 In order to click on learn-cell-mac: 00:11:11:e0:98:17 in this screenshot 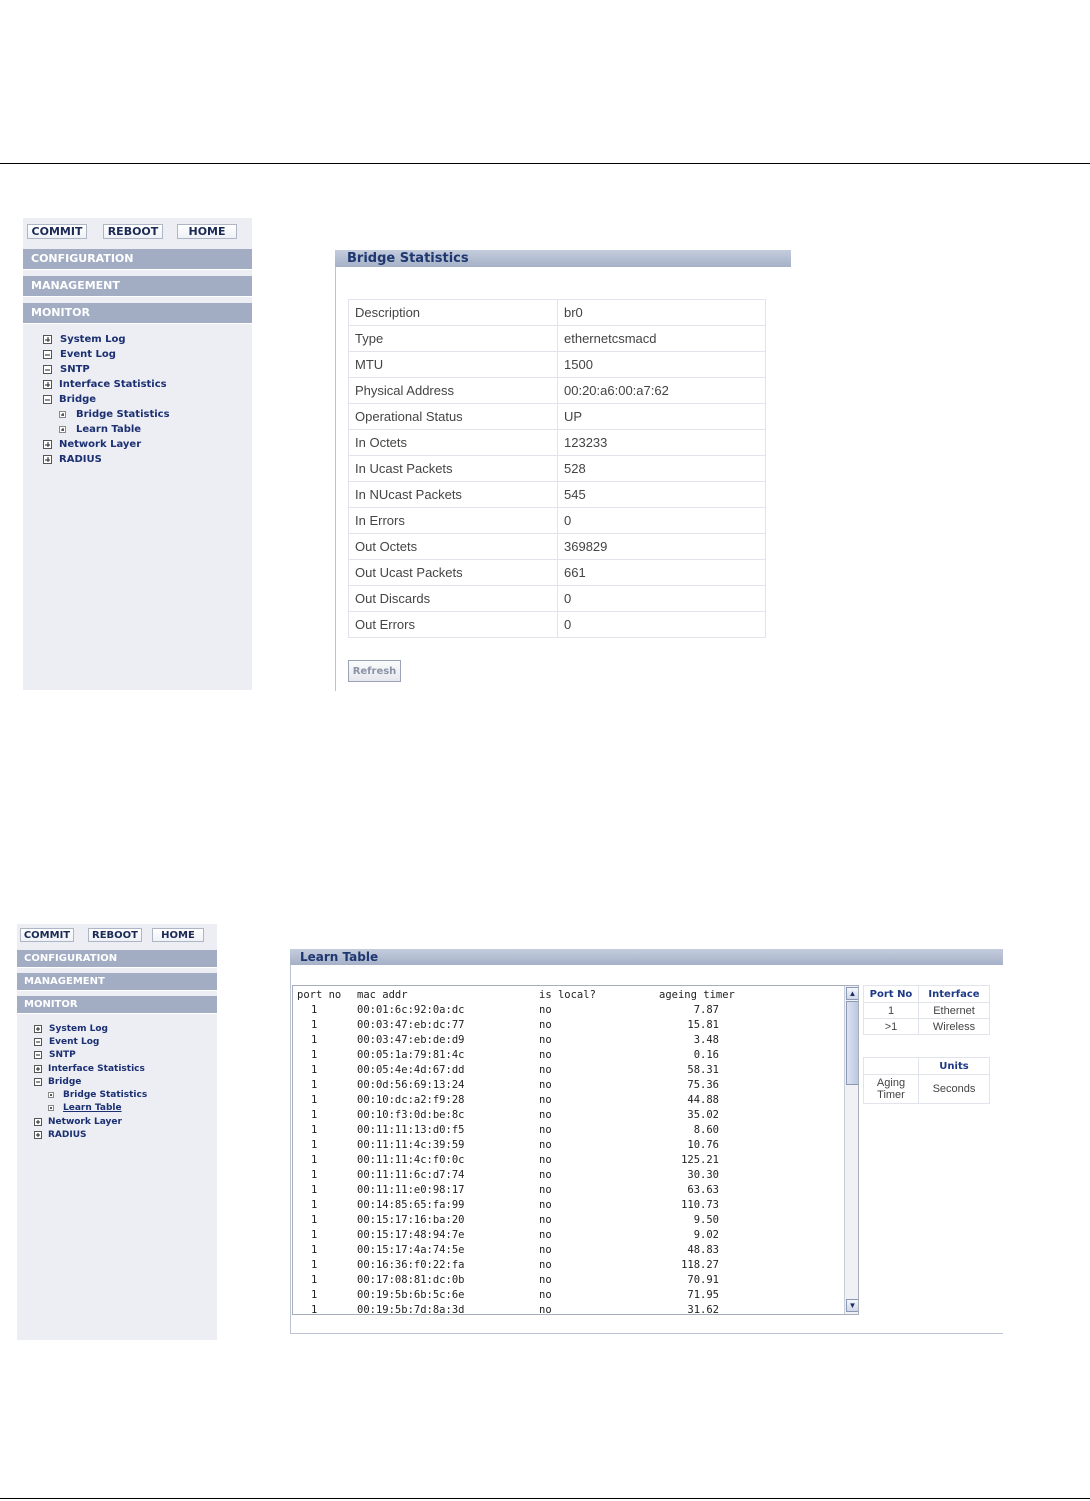, I will do `click(411, 1190)`.